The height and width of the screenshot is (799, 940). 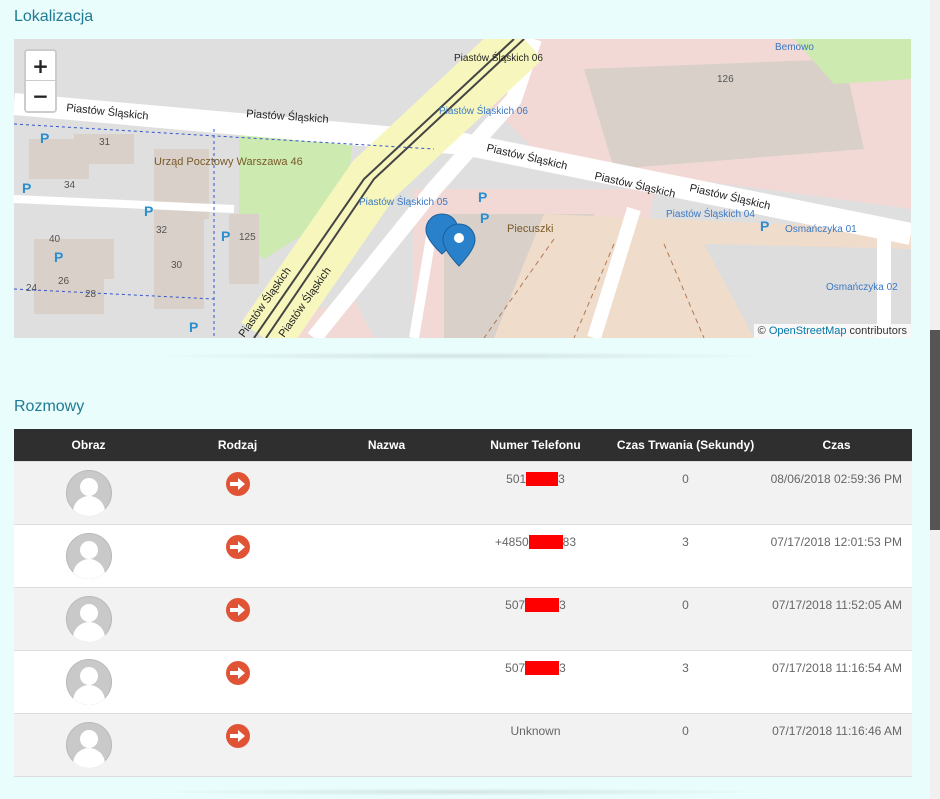 What do you see at coordinates (836, 681) in the screenshot?
I see `time-cell: 07/17/2018 11:16:54 AM` at bounding box center [836, 681].